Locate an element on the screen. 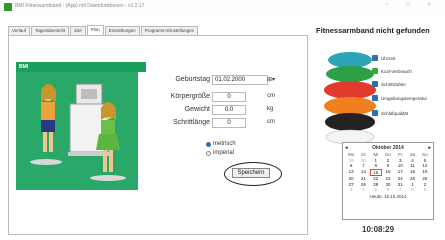  feature-kcal: Kcal-Verbrauch is located at coordinates (392, 71).